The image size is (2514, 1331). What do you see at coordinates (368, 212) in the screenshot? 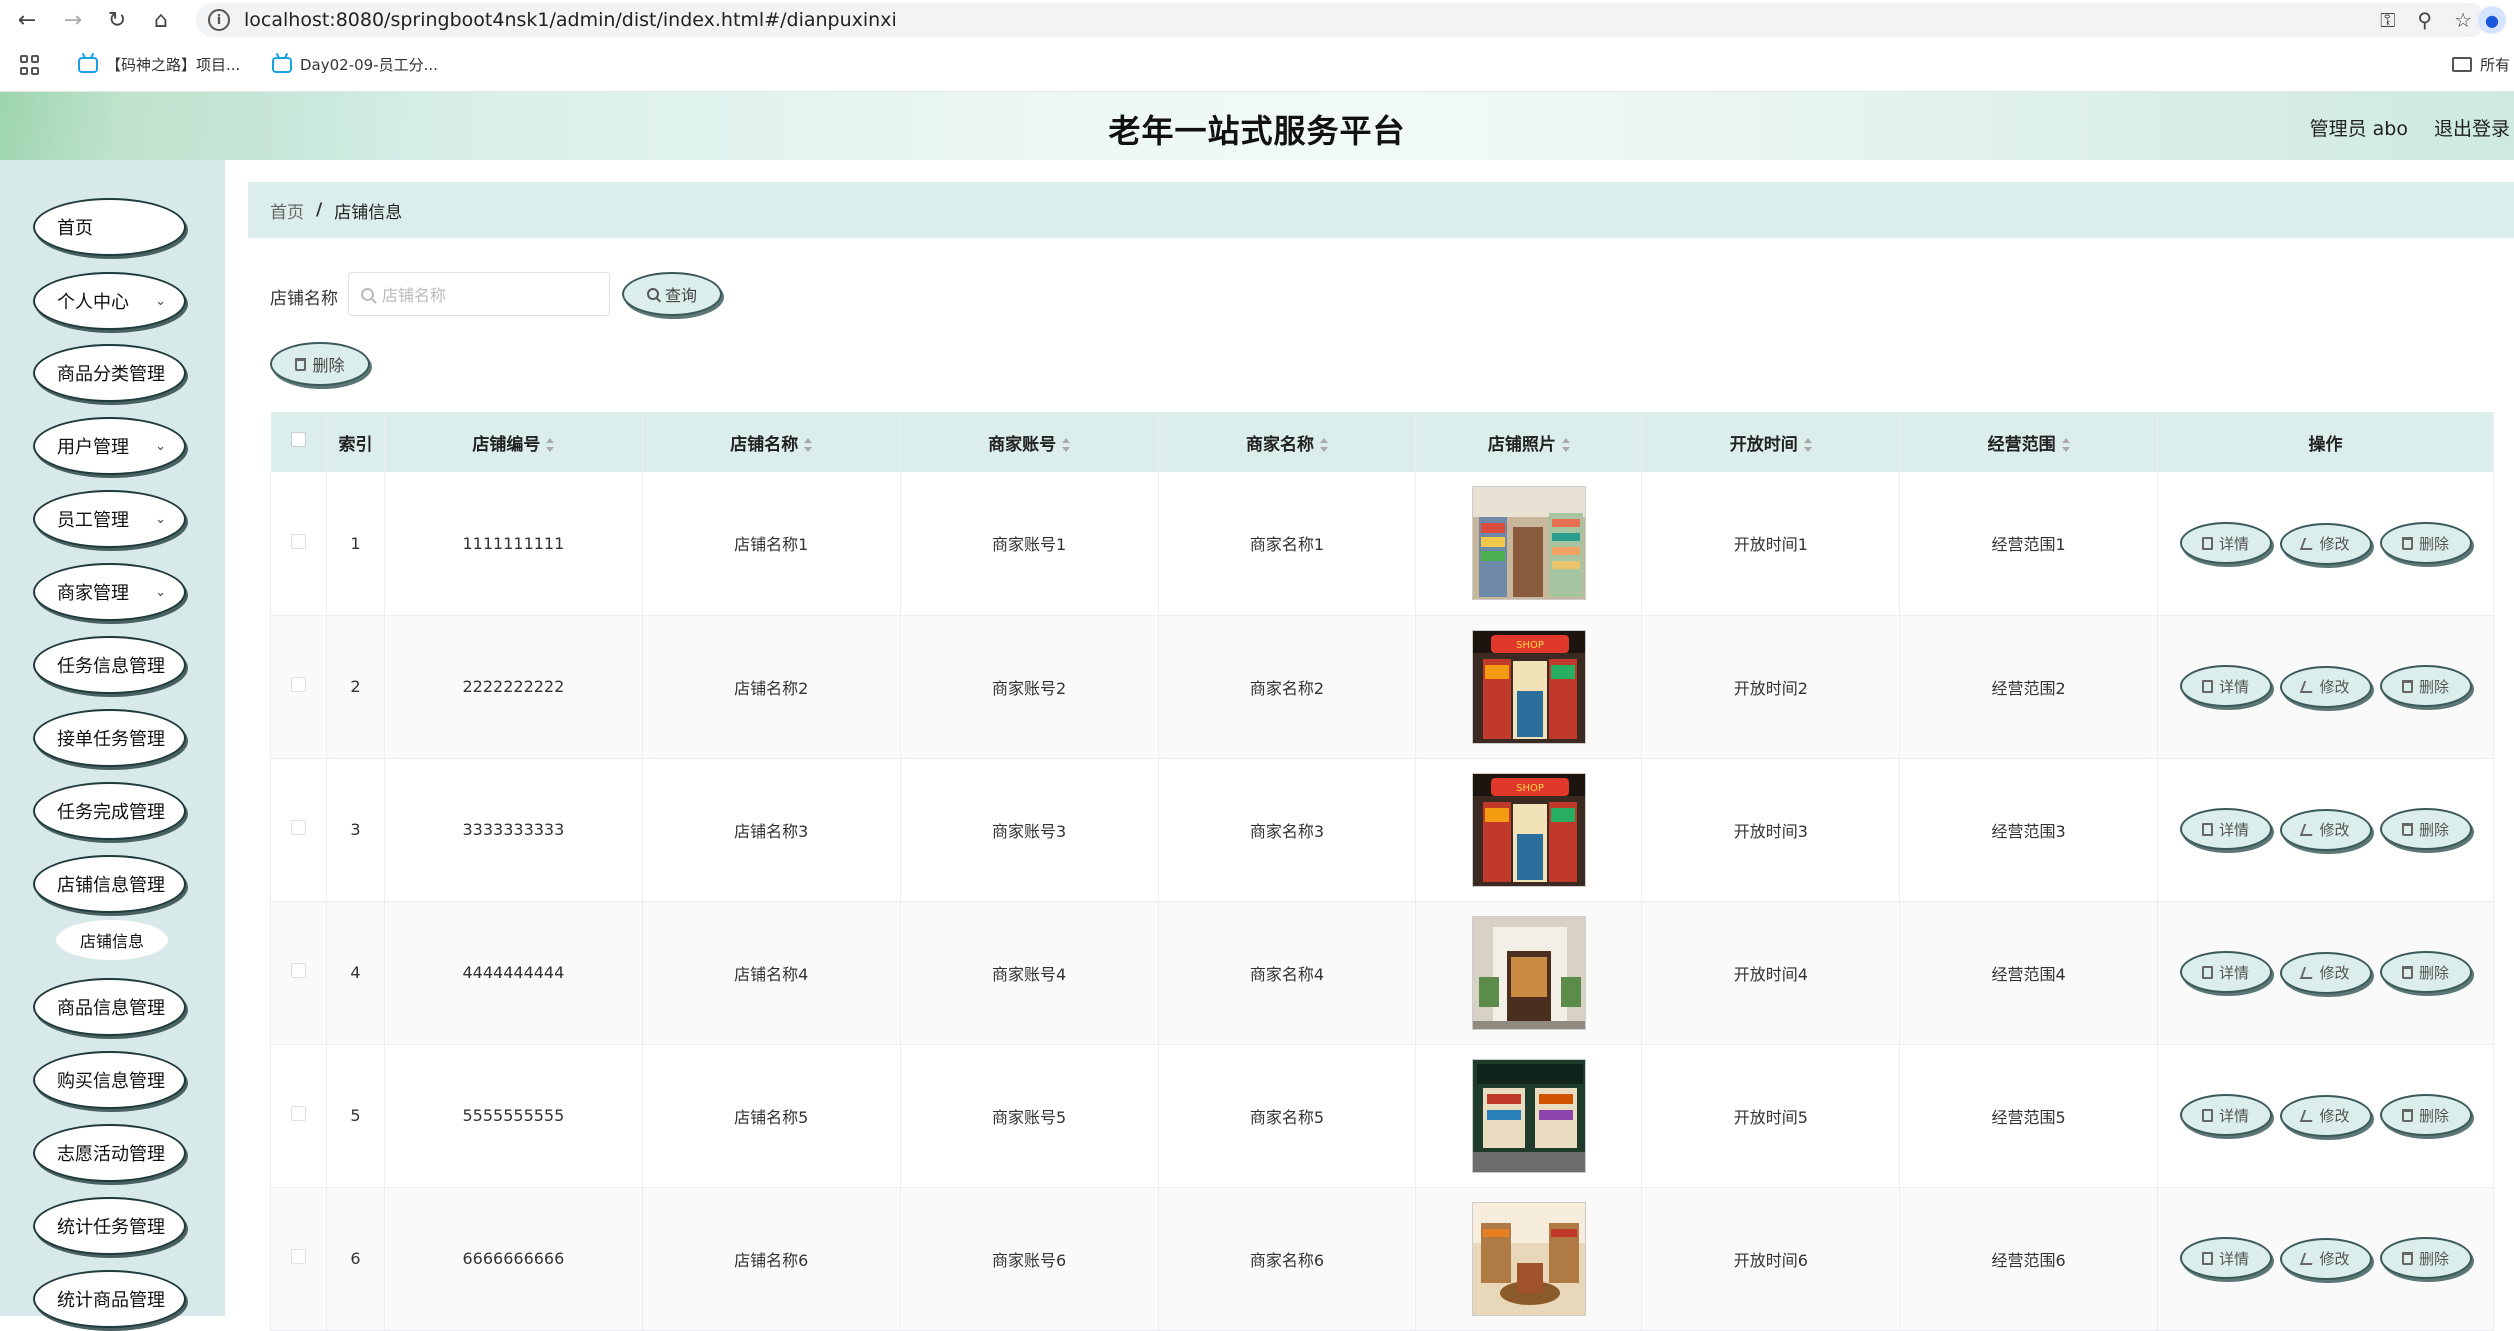
I see `breadcrumb-current: 店铺信息` at bounding box center [368, 212].